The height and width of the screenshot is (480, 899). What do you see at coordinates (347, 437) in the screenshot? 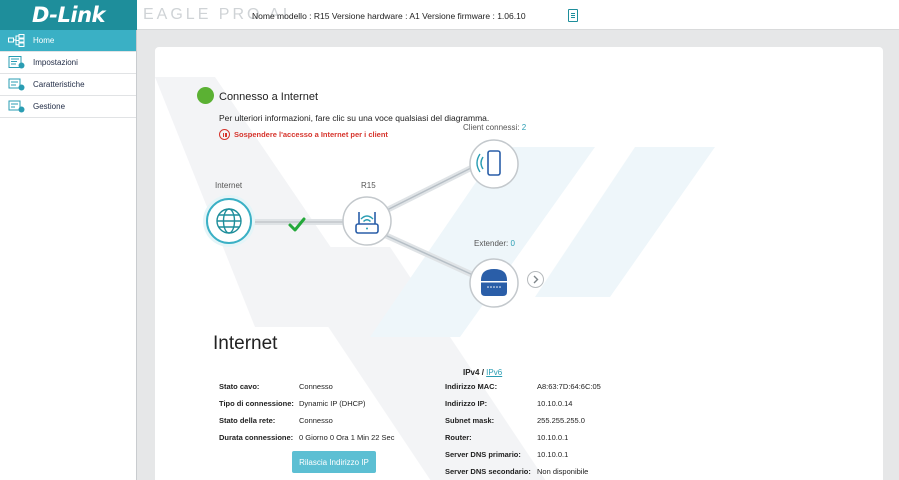
I see `kv-left-3-value: 0 Giorno 0 Ora 1 Min 22 Sec` at bounding box center [347, 437].